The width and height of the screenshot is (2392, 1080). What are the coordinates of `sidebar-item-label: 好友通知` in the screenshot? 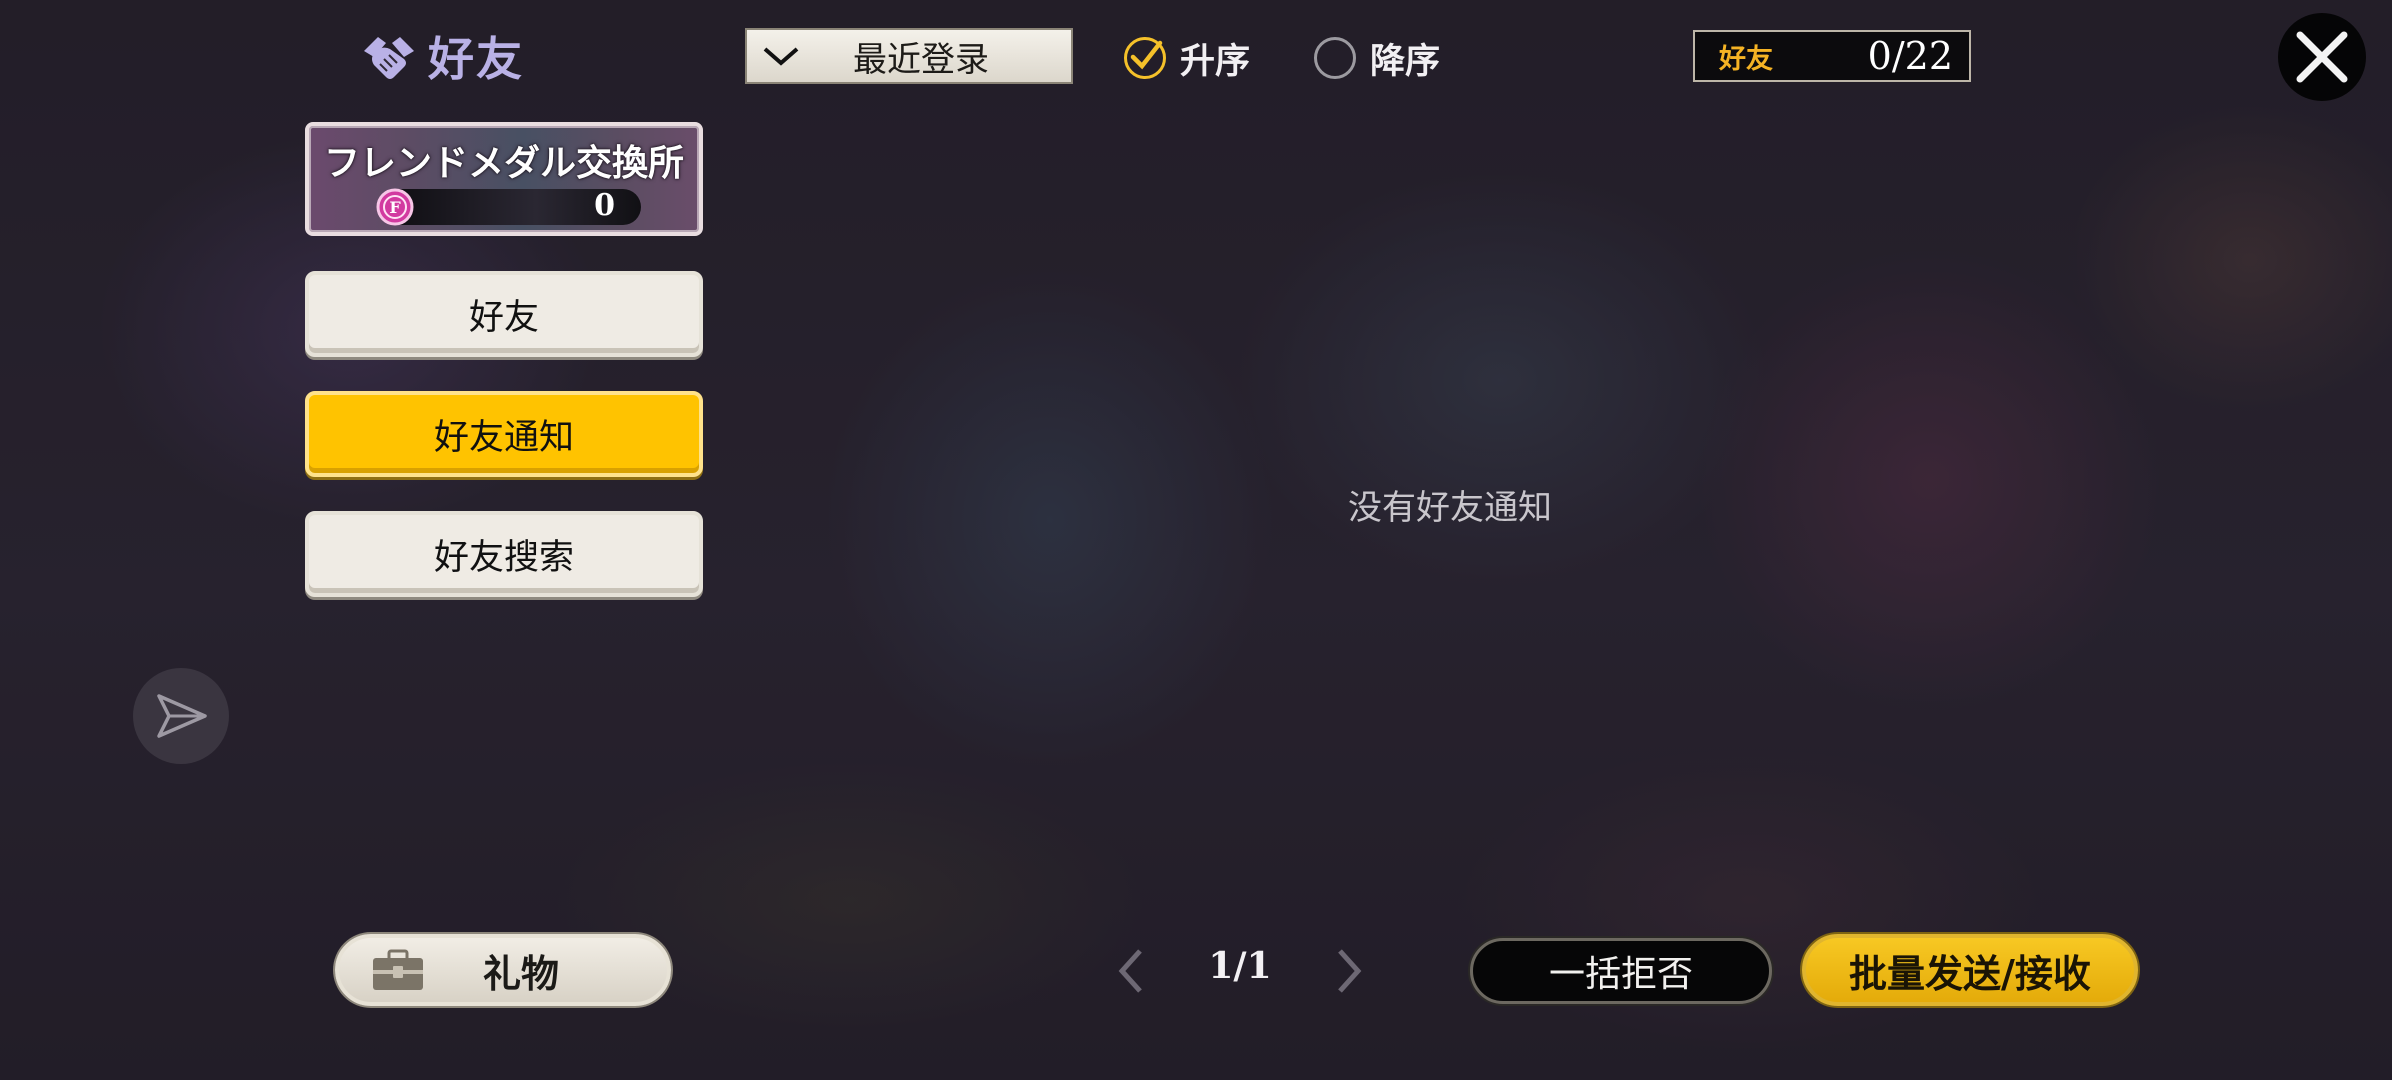 It's located at (503, 437).